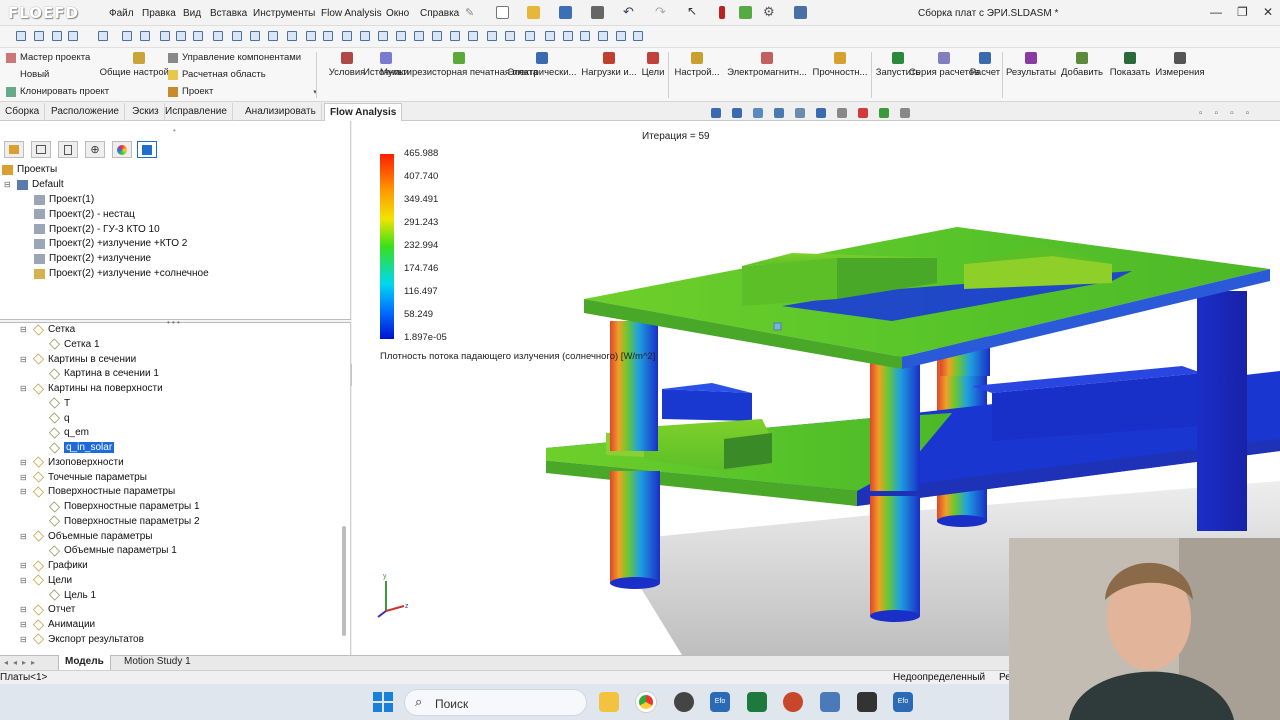 Image resolution: width=1280 pixels, height=720 pixels. I want to click on tree-item: ⊟ Графики, so click(54, 565).